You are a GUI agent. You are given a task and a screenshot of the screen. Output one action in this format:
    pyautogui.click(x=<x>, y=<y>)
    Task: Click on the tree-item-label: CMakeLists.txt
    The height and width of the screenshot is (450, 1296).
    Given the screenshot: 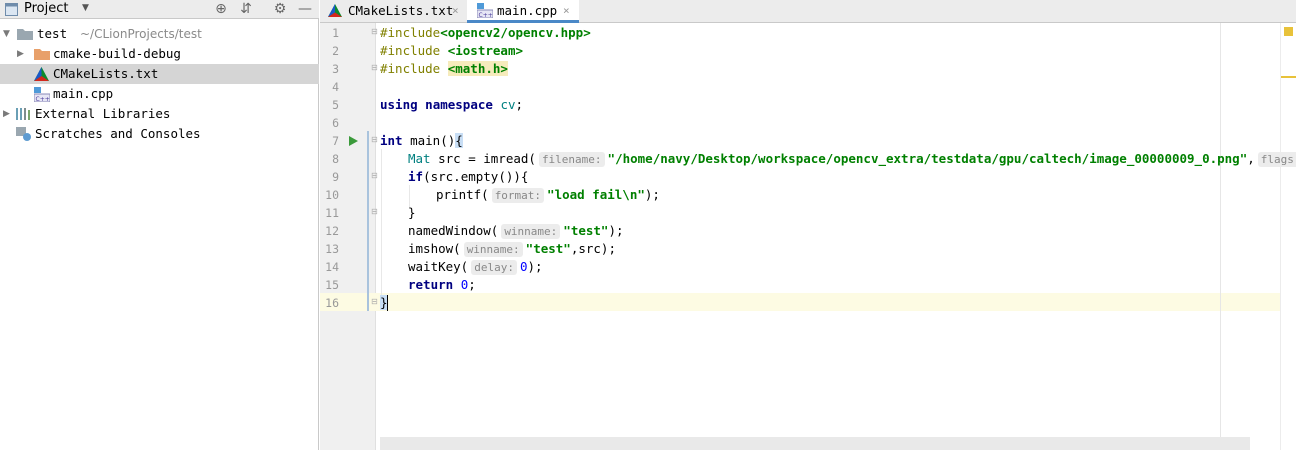 What is the action you would take?
    pyautogui.click(x=106, y=73)
    